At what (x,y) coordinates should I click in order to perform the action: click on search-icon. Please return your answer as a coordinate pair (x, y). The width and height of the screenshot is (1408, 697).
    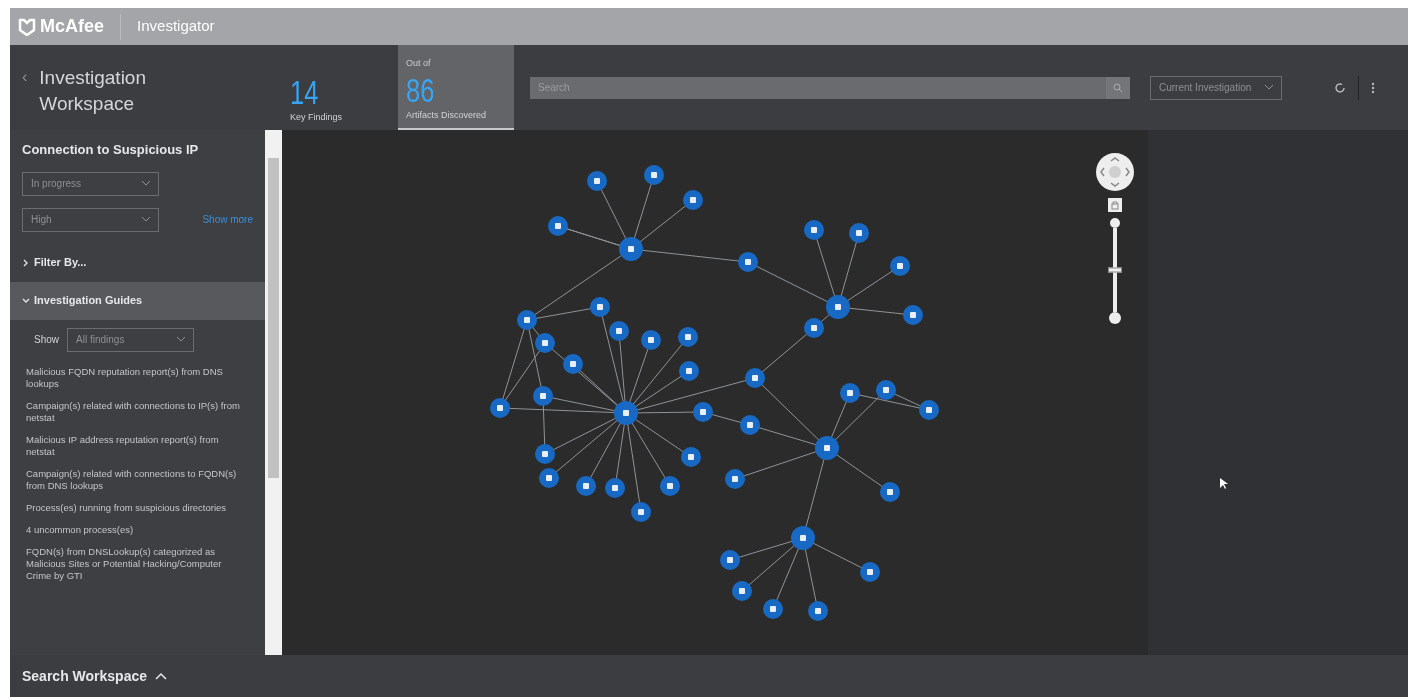
    Looking at the image, I should click on (1118, 87).